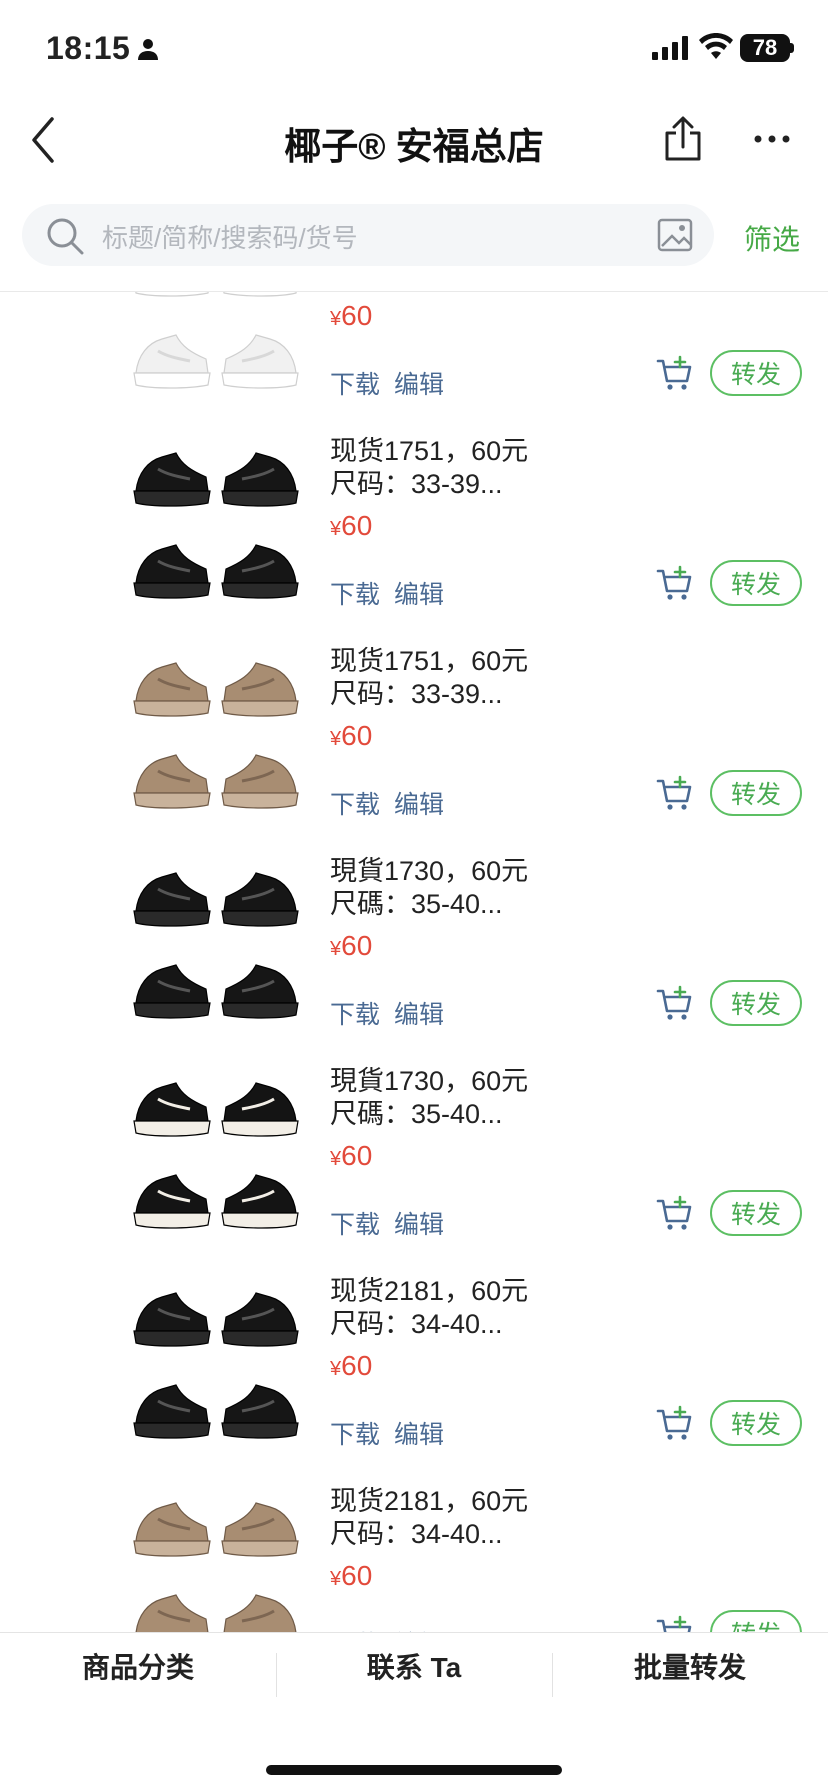  I want to click on tab-contact: 联系 Ta, so click(414, 1666).